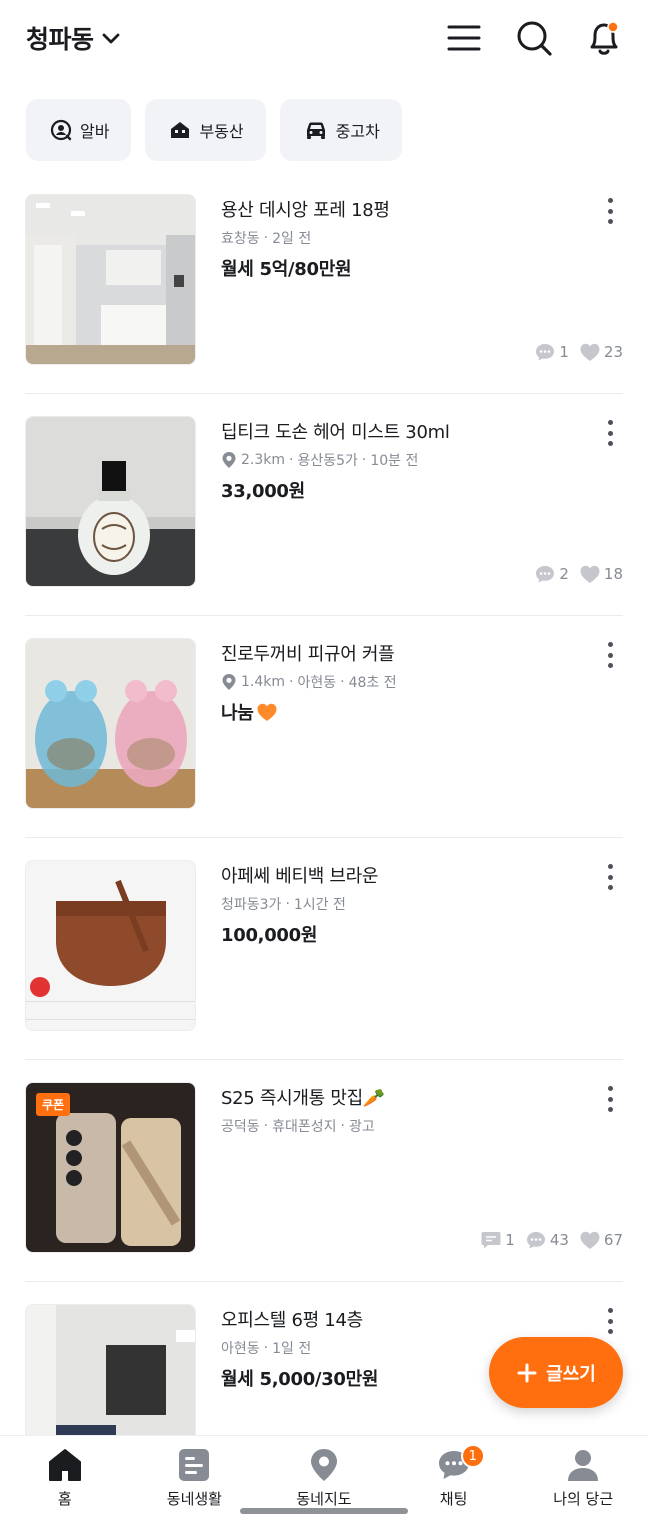 The height and width of the screenshot is (1523, 648). What do you see at coordinates (221, 131) in the screenshot?
I see `chip-label: 부동산` at bounding box center [221, 131].